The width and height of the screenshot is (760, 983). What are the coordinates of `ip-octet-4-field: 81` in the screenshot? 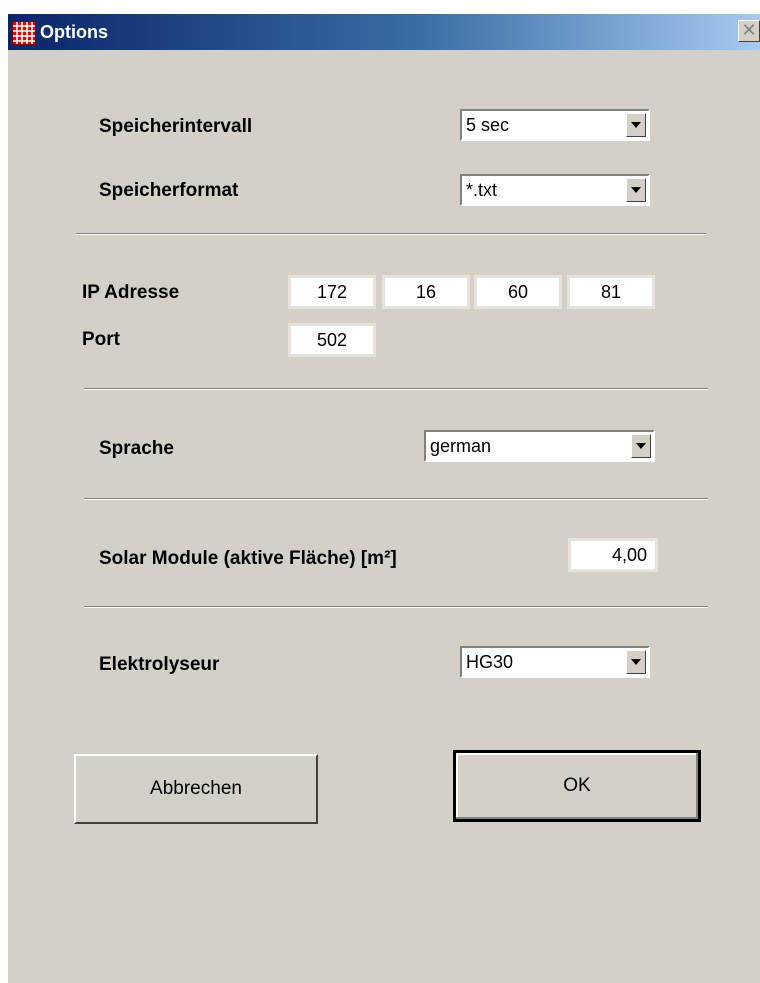 It's located at (611, 292).